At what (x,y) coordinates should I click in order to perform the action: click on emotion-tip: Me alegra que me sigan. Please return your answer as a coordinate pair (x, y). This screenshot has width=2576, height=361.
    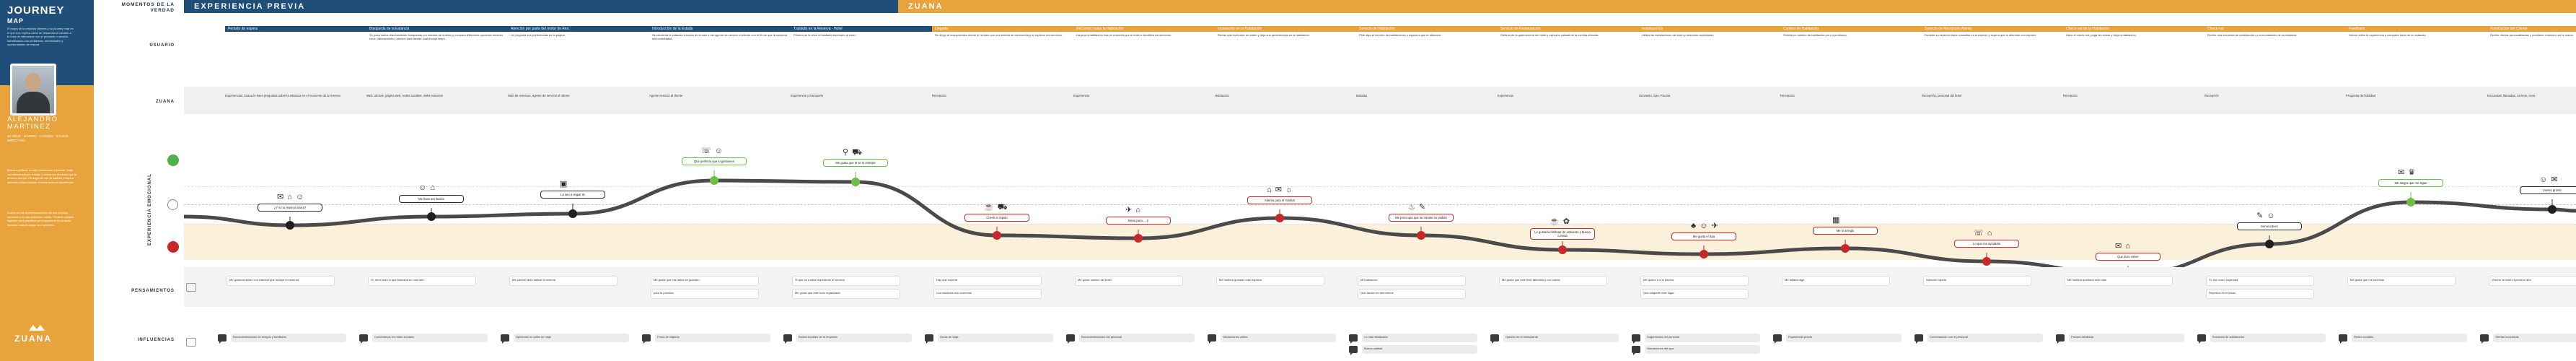
    Looking at the image, I should click on (2410, 183).